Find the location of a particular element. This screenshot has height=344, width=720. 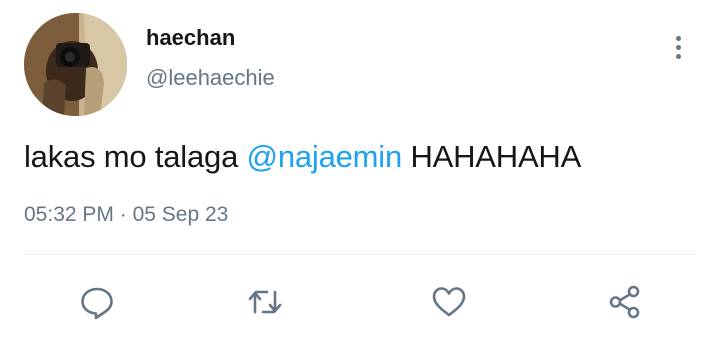

share-icon is located at coordinates (624, 302).